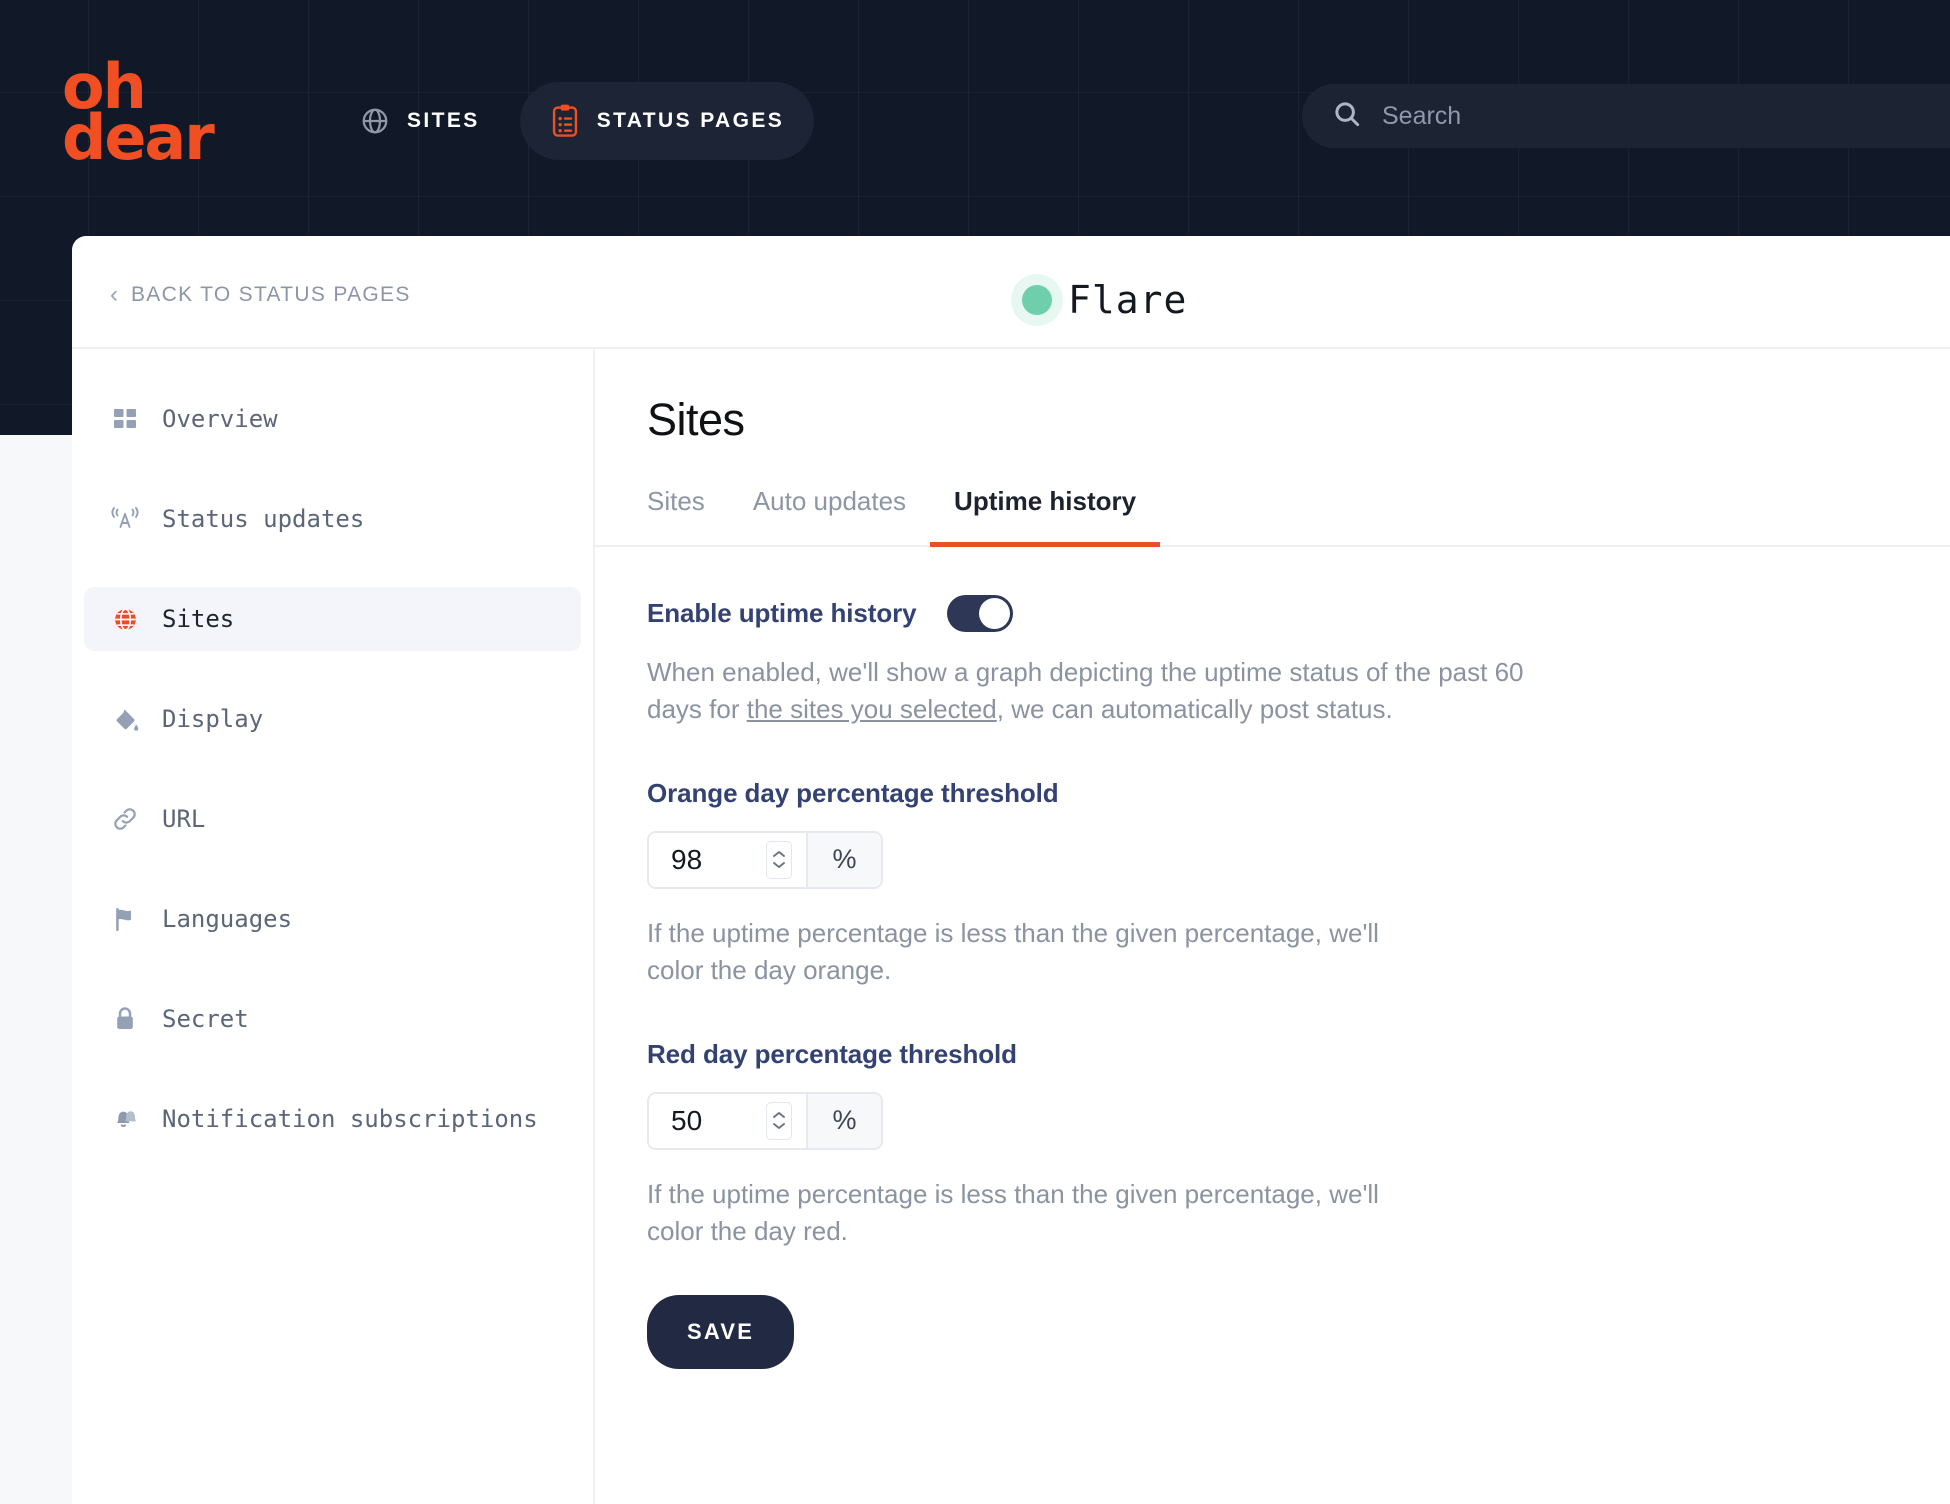 The width and height of the screenshot is (1950, 1504). I want to click on nav-item-status-pages: STATUS PAGES, so click(667, 121).